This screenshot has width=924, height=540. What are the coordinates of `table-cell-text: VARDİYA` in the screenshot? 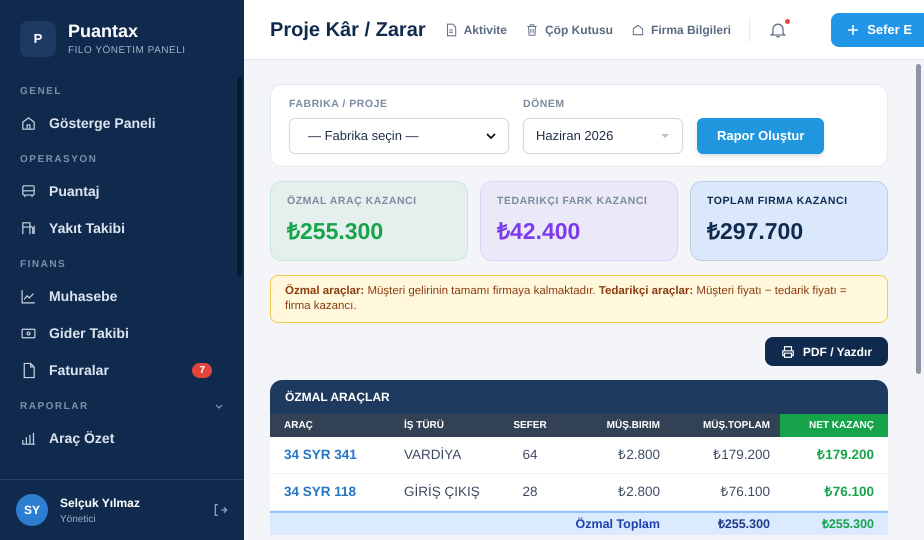 It's located at (432, 455).